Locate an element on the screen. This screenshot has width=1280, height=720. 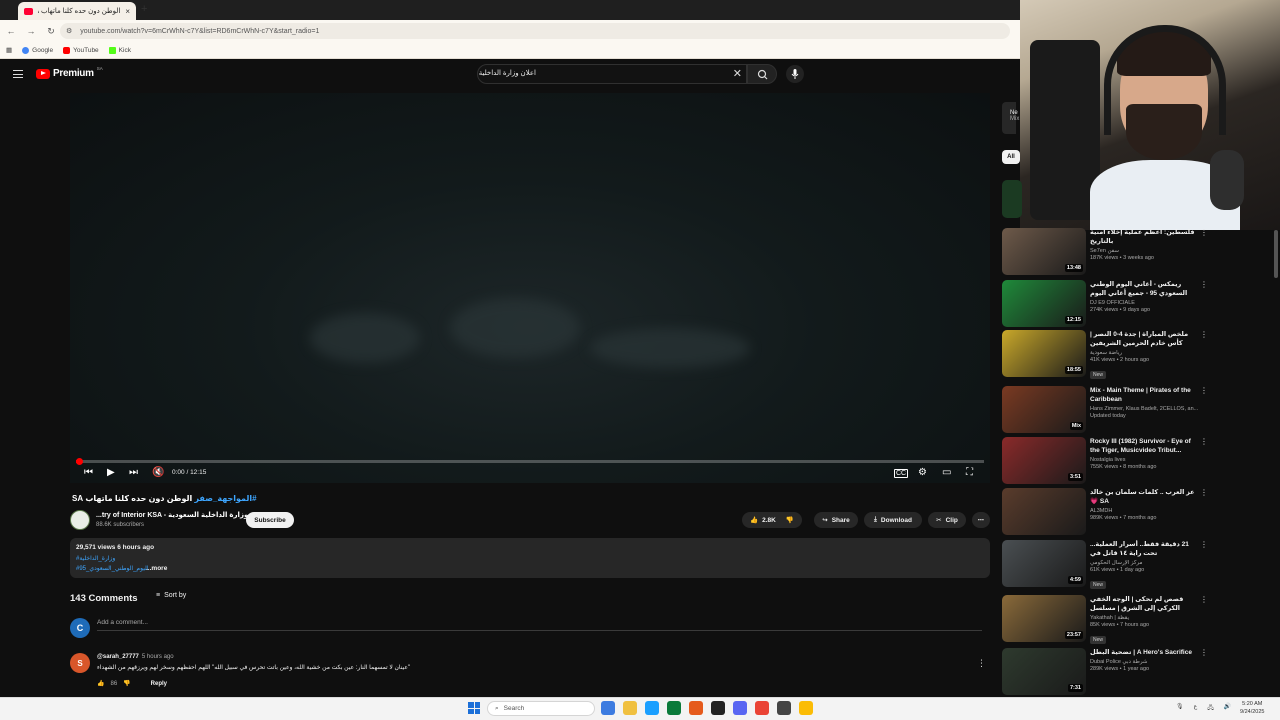
volume-icon: 🔊 is located at coordinates (1227, 708).